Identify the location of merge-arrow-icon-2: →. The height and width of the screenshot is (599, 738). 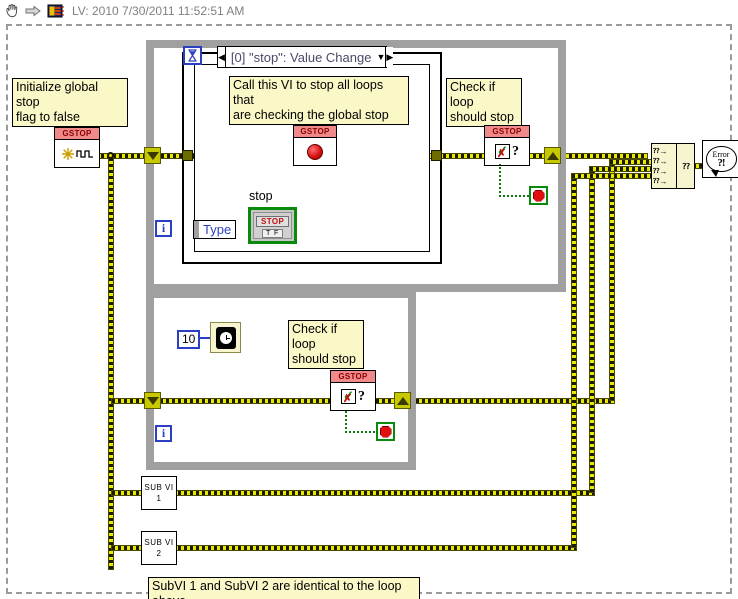
(663, 161).